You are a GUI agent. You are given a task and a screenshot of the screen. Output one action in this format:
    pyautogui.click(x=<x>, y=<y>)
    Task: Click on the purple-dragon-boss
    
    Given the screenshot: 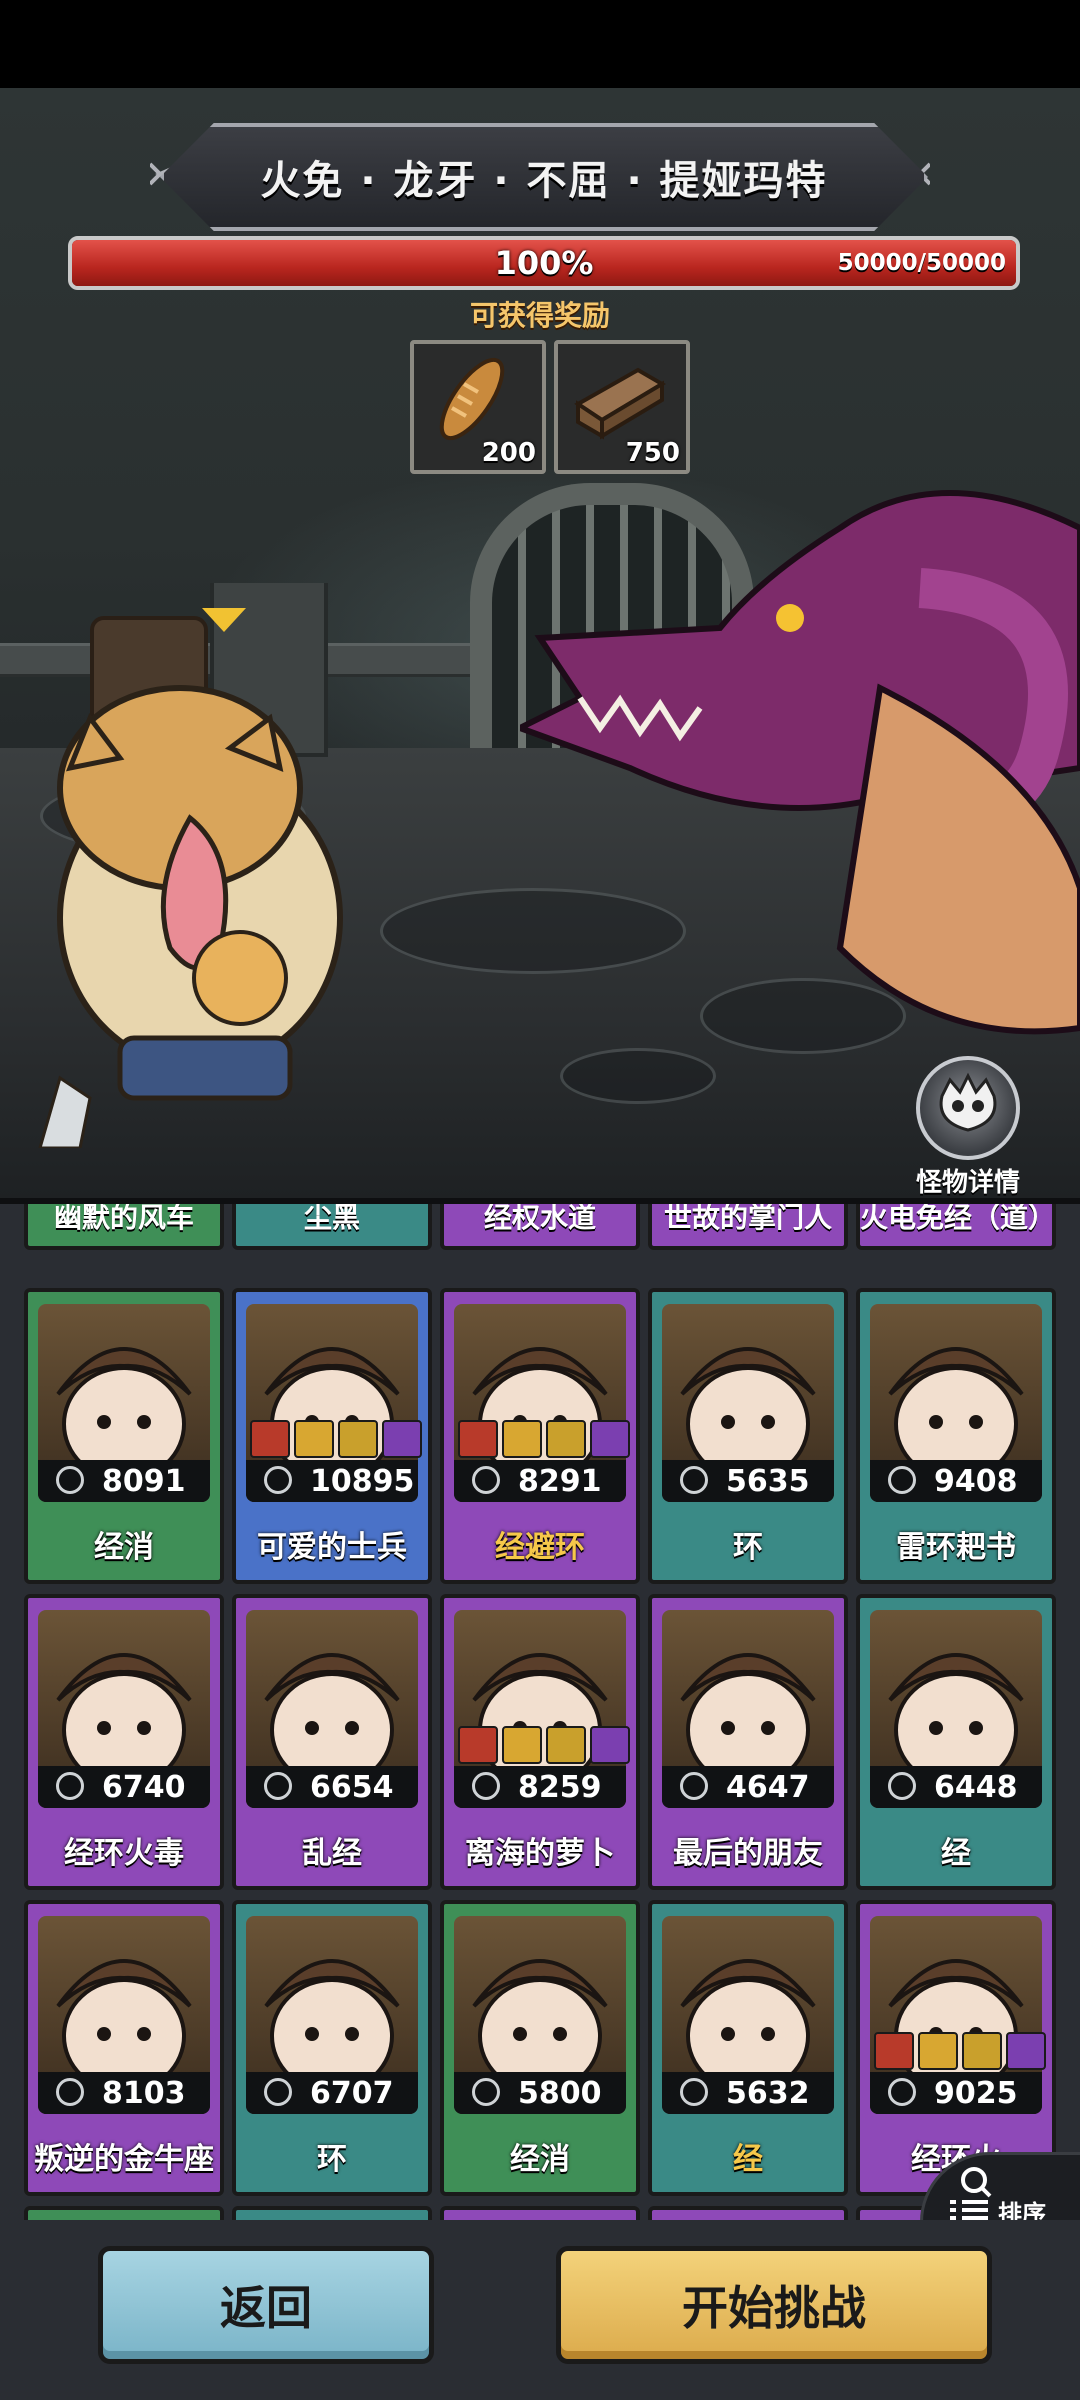 What is the action you would take?
    pyautogui.click(x=800, y=762)
    